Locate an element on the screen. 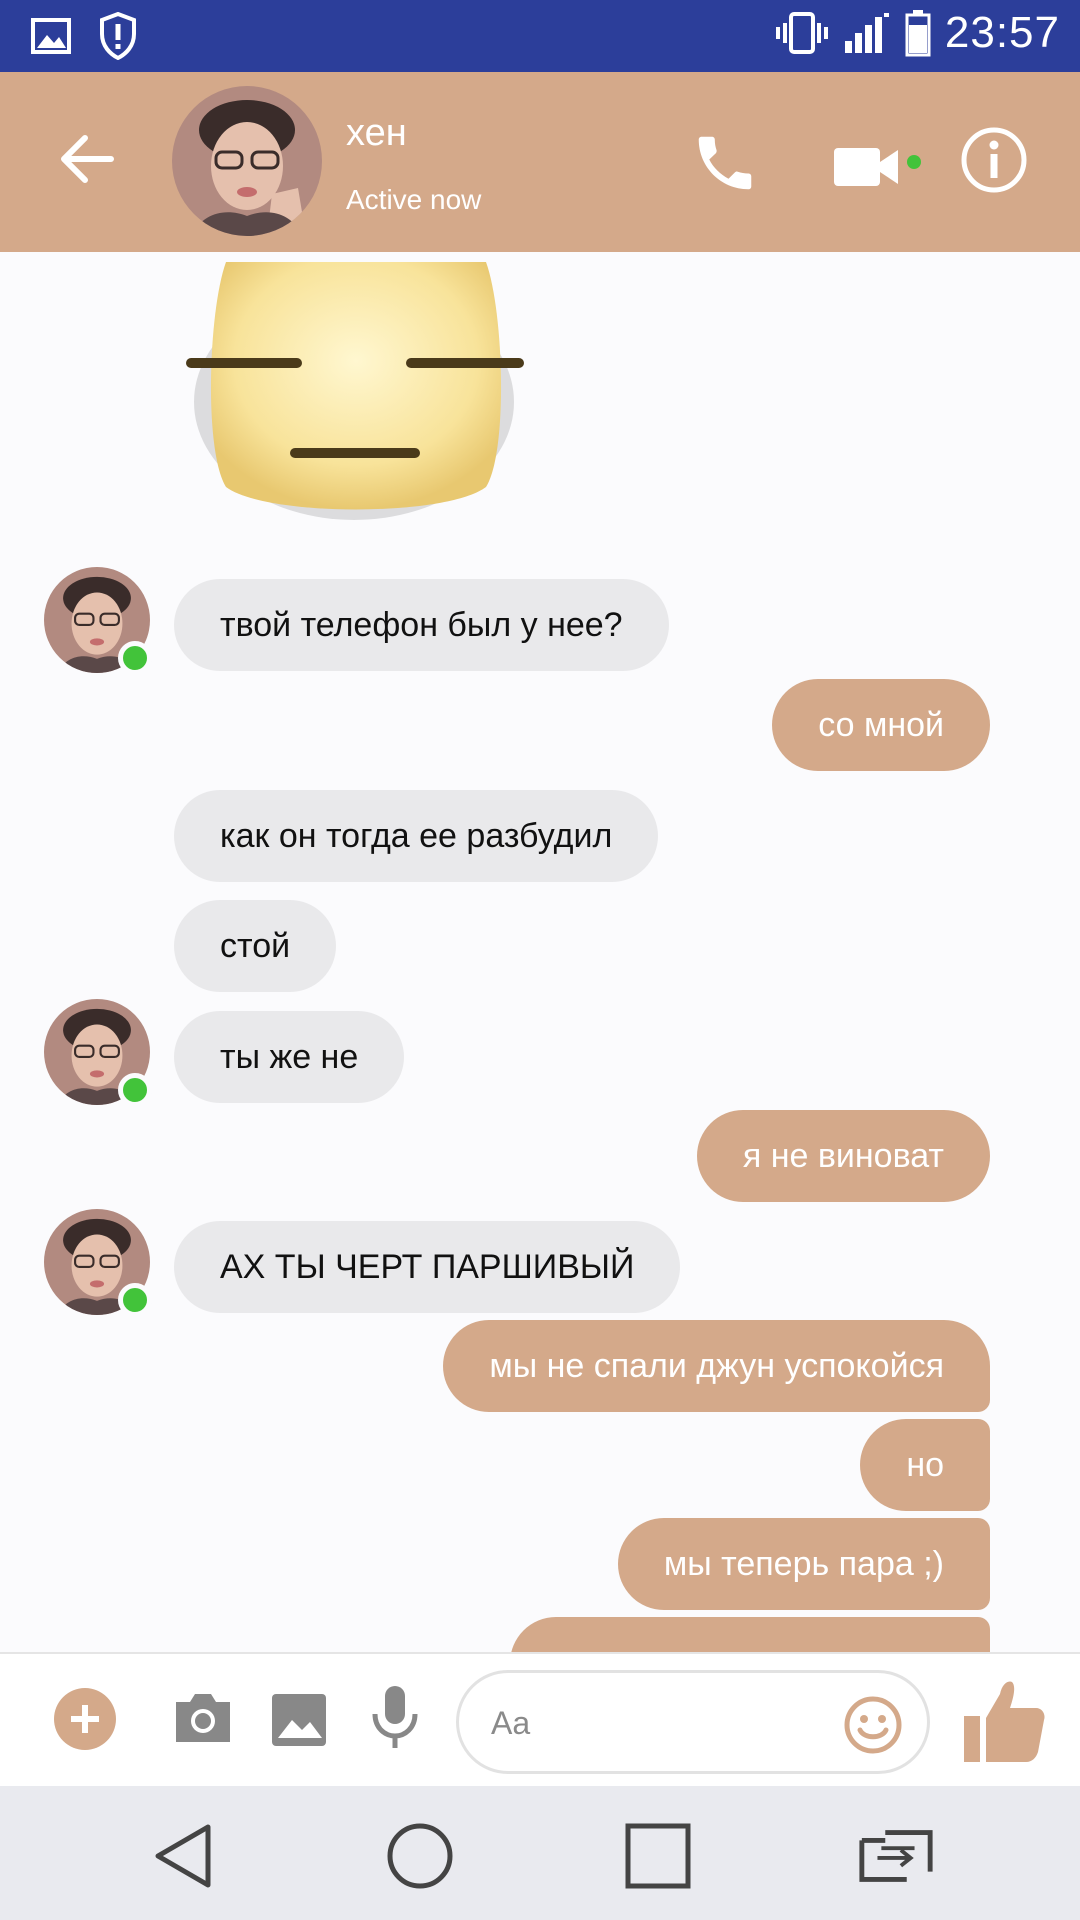 The height and width of the screenshot is (1920, 1080). signal-icon is located at coordinates (866, 33).